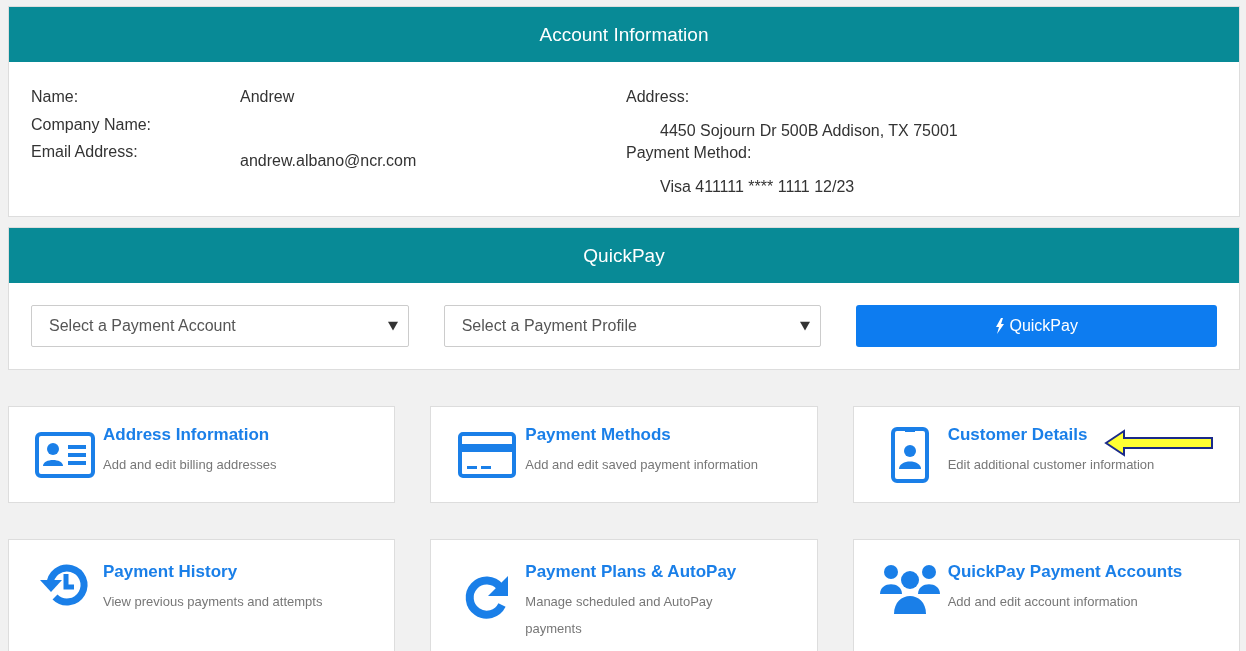 This screenshot has width=1246, height=651. I want to click on tile-description: Manage scheduled and AutoPay payments, so click(619, 615).